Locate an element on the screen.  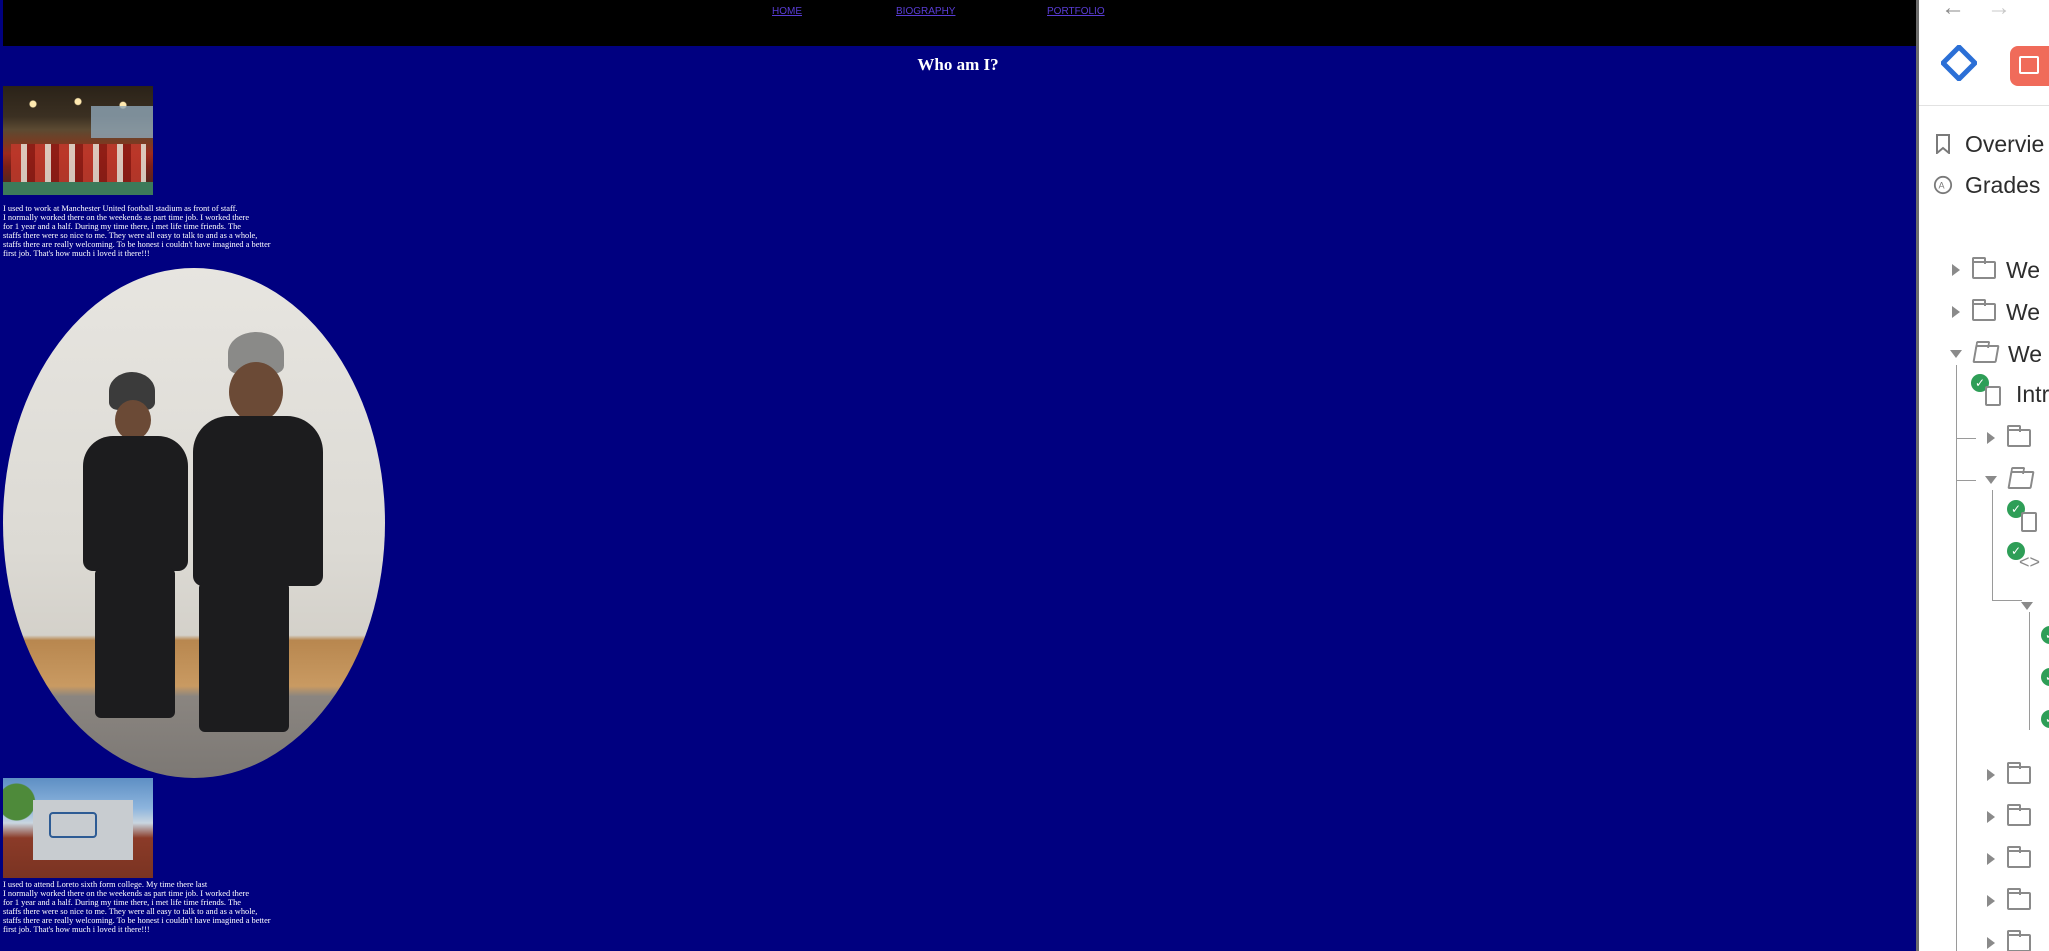
left-person-jacket is located at coordinates (135, 503).